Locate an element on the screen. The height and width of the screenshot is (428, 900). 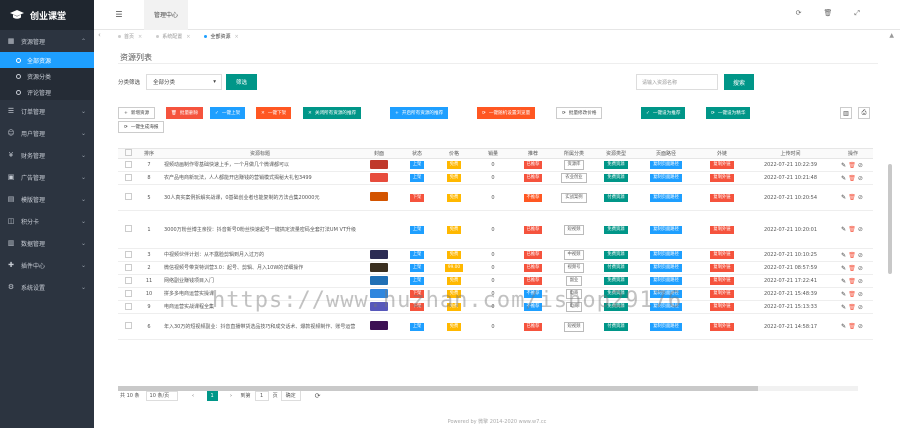
select-all-checkbox is located at coordinates (128, 152).